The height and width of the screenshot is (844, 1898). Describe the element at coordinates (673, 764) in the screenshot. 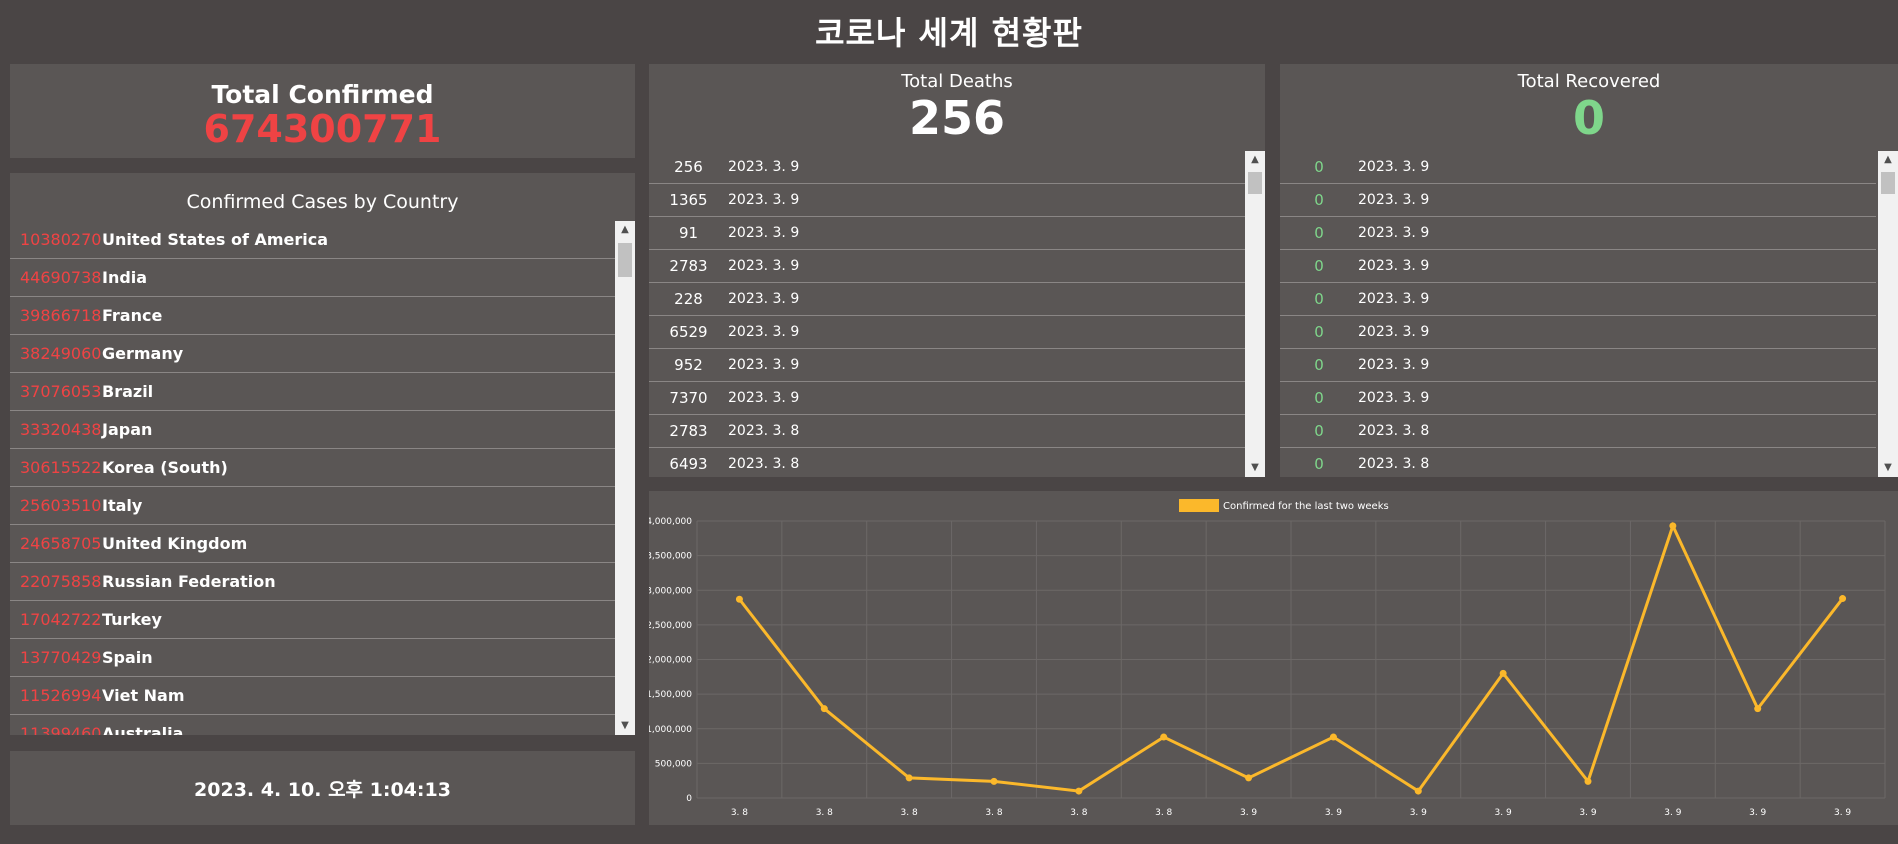

I see `y-tick-label: 500,000` at that location.